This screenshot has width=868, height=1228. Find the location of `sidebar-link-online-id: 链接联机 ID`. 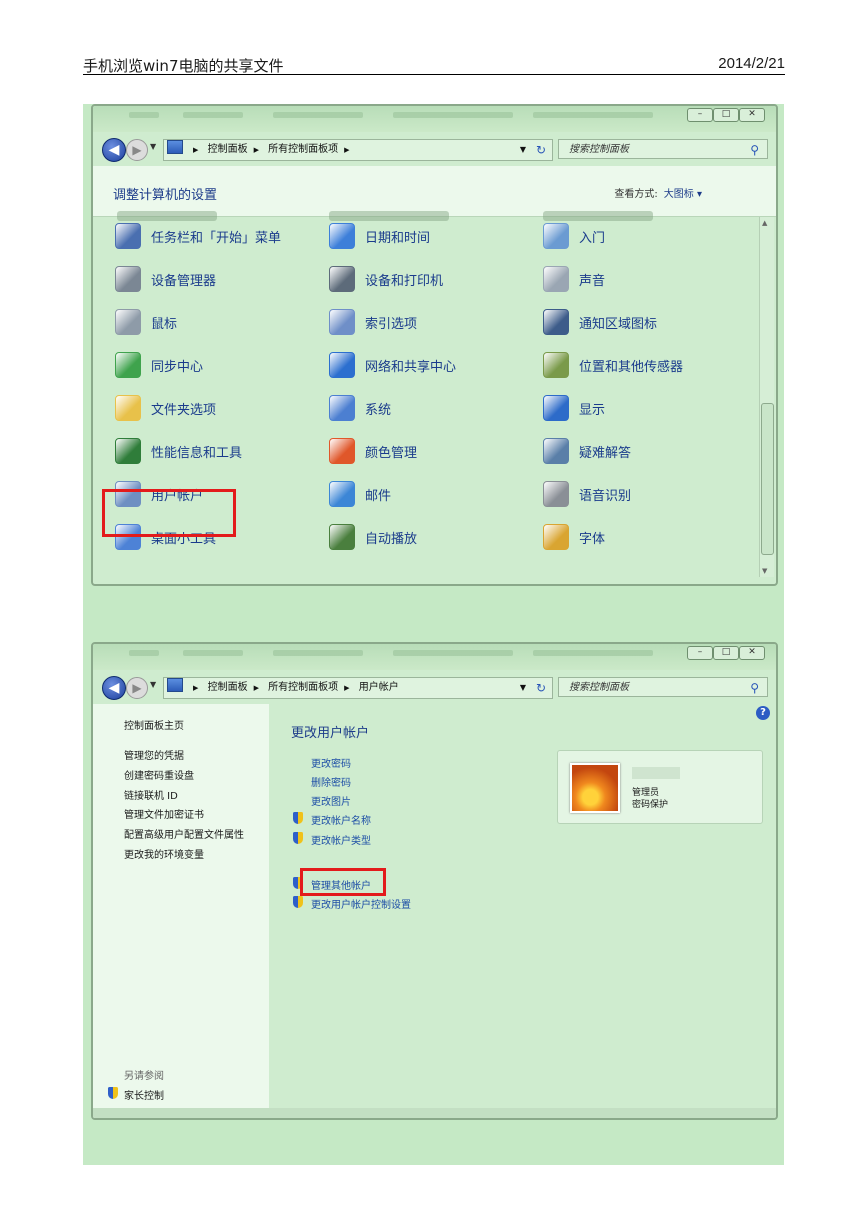

sidebar-link-online-id: 链接联机 ID is located at coordinates (151, 794).